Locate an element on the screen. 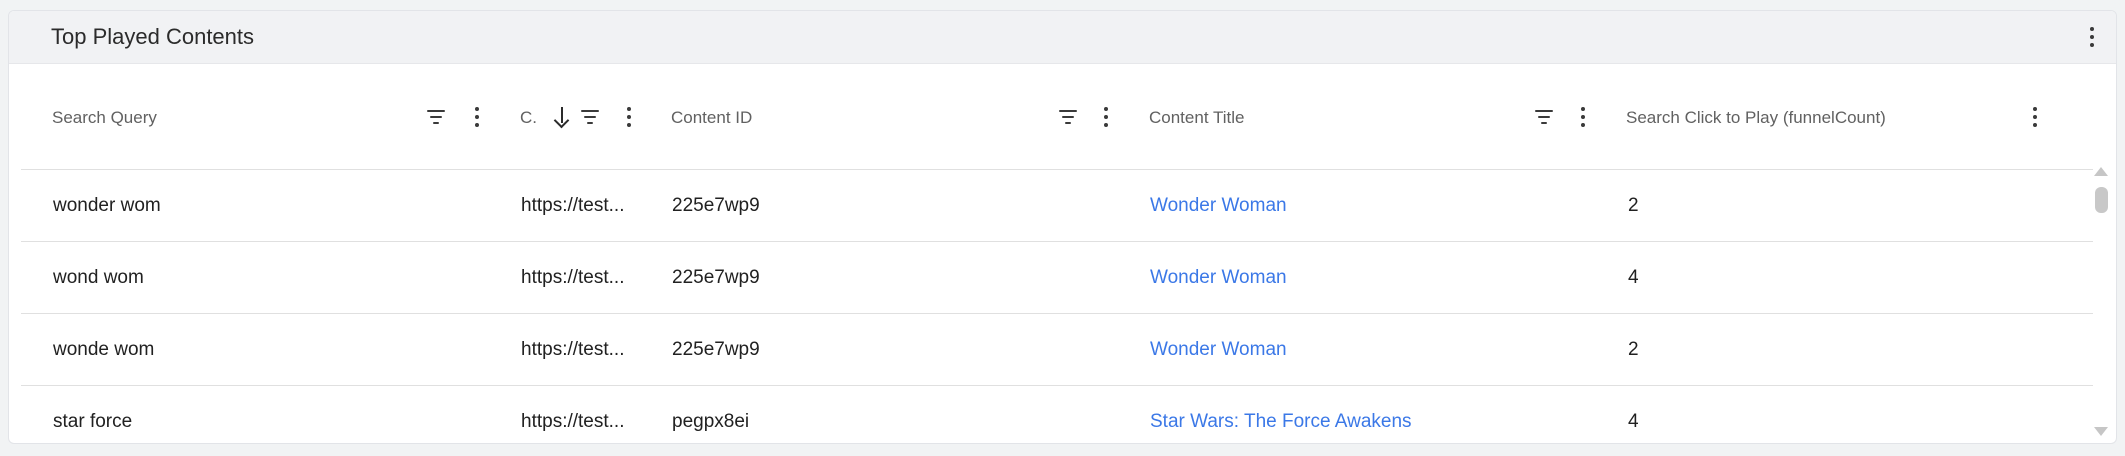  column-header-label: Content ID is located at coordinates (712, 117).